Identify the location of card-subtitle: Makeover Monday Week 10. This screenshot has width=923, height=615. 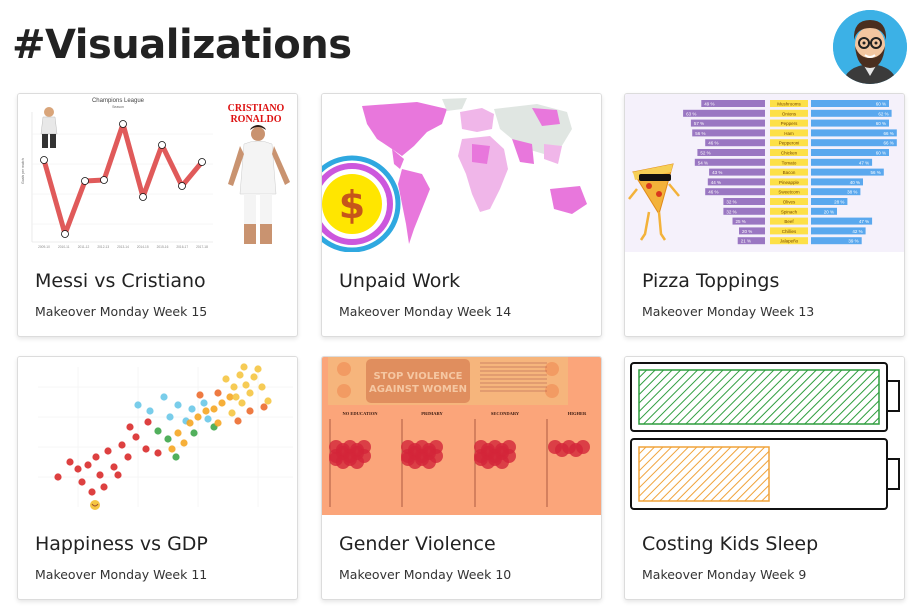
(425, 574).